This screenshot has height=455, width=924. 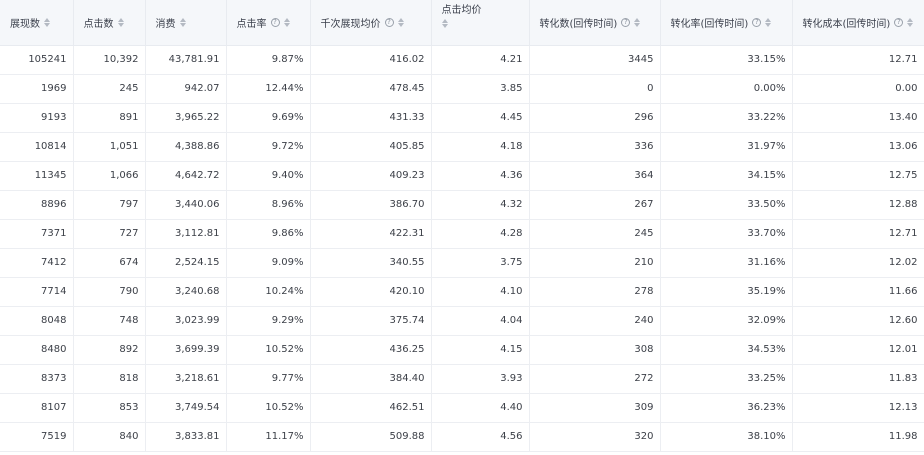 I want to click on cell-cpm: 409.23, so click(x=371, y=176).